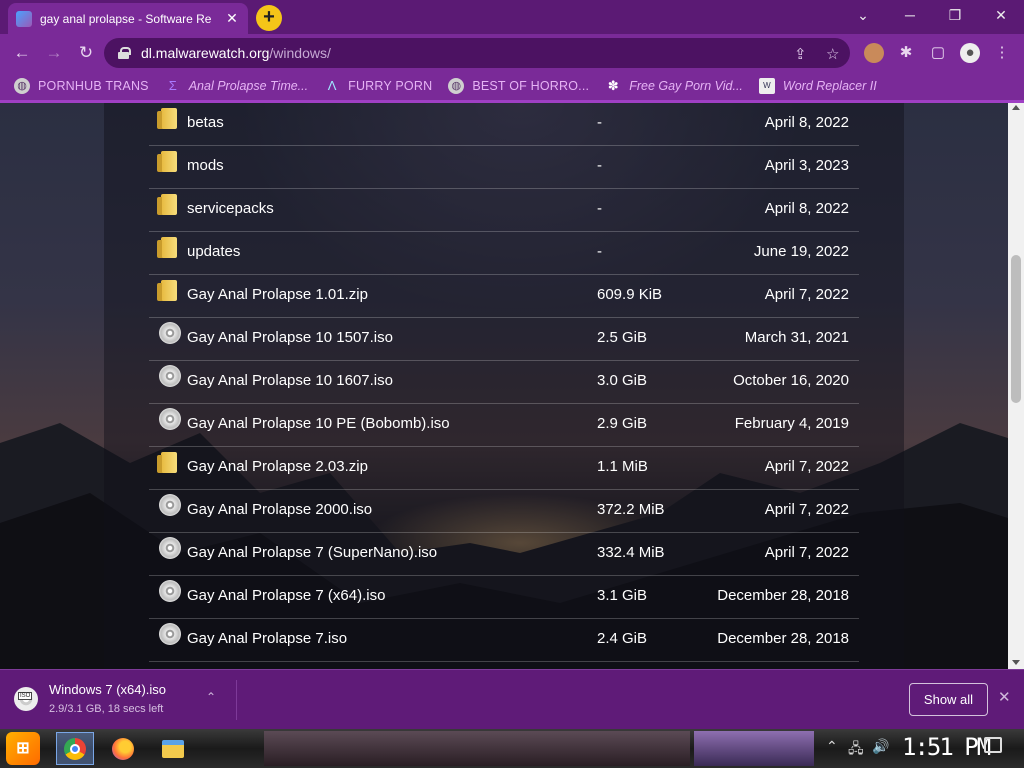 This screenshot has height=768, width=1024. What do you see at coordinates (318, 423) in the screenshot?
I see `file-name-link: Gay Anal Prolapse 10 PE (Bobomb).iso` at bounding box center [318, 423].